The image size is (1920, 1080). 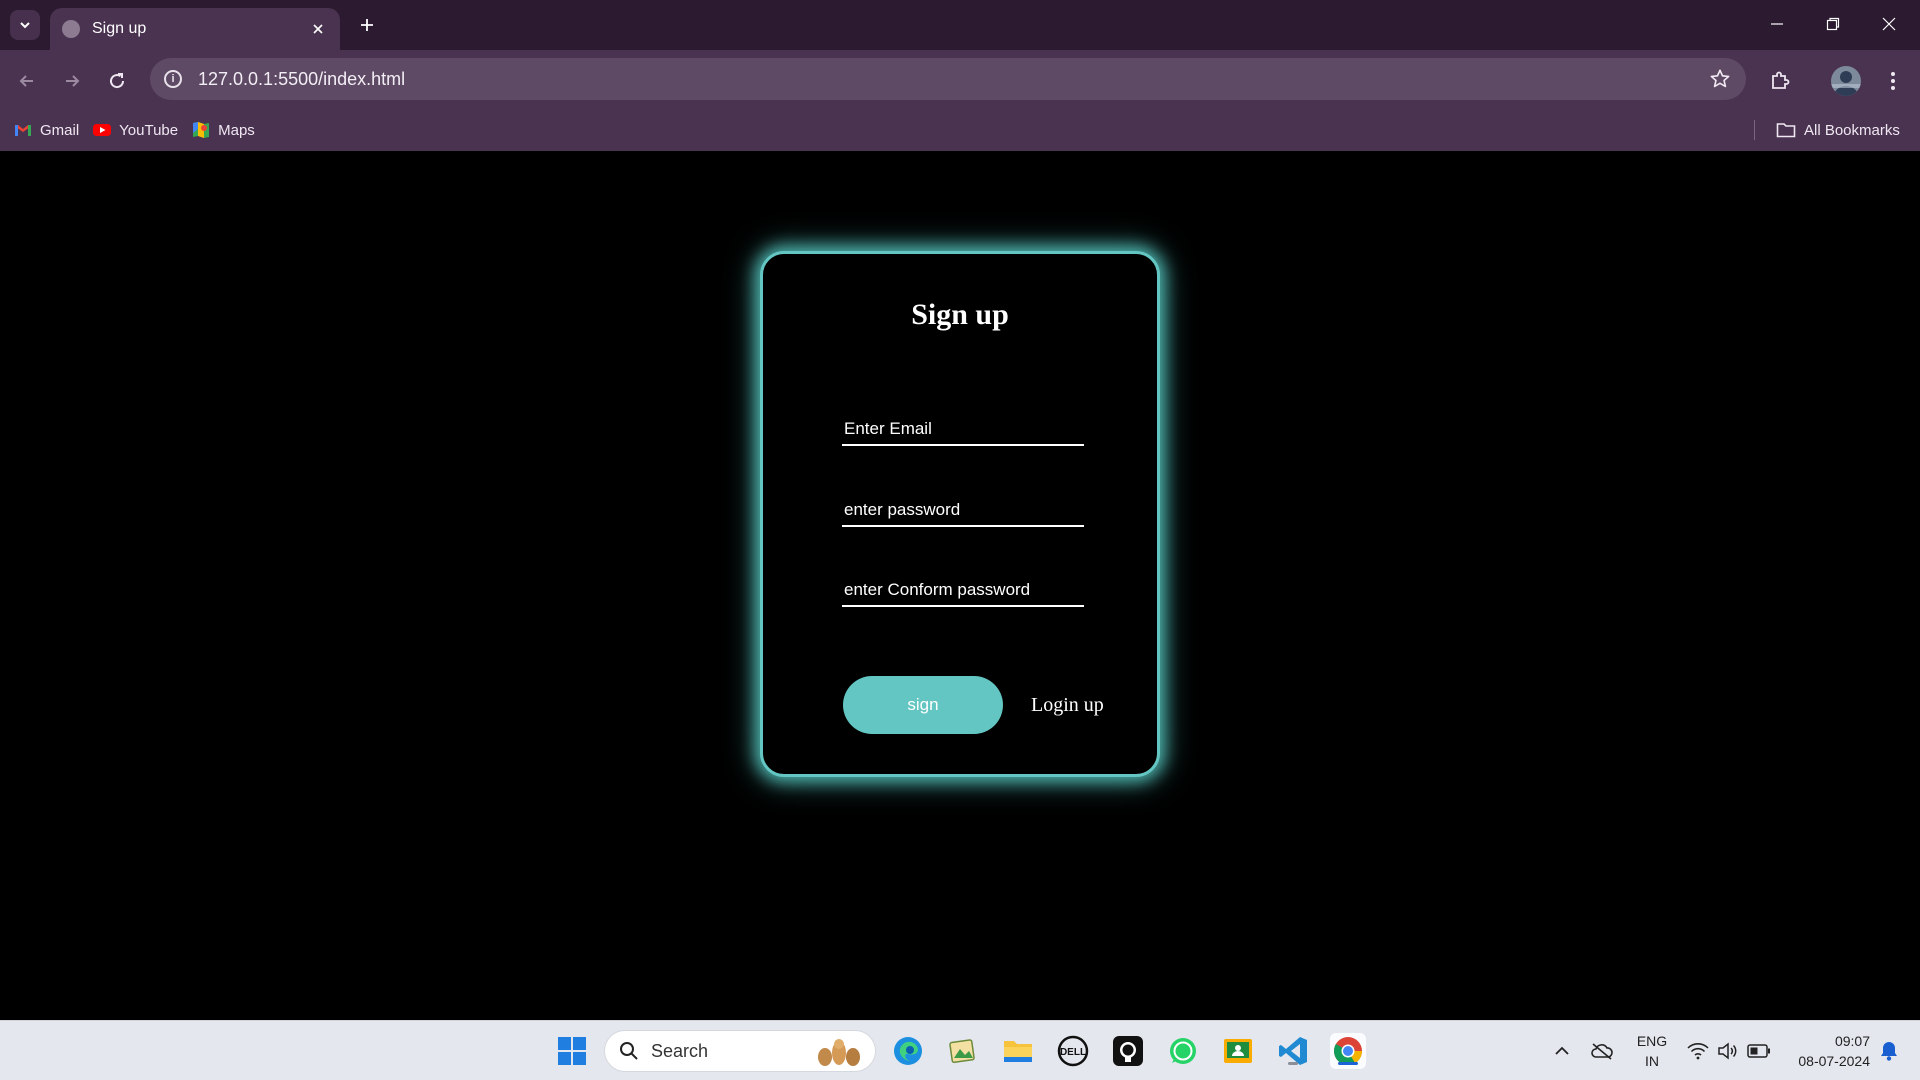 I want to click on avatar-icon, so click(x=1846, y=83).